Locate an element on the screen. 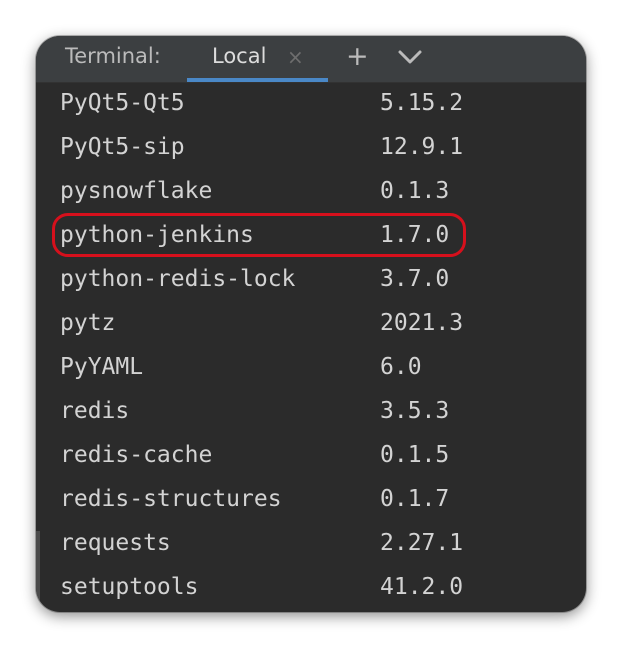 The height and width of the screenshot is (648, 622). tab-local: Local × is located at coordinates (257, 59).